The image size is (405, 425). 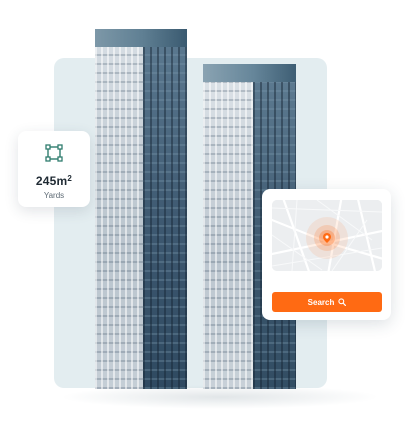 I want to click on area-card: 245m2 Yards, so click(x=54, y=169).